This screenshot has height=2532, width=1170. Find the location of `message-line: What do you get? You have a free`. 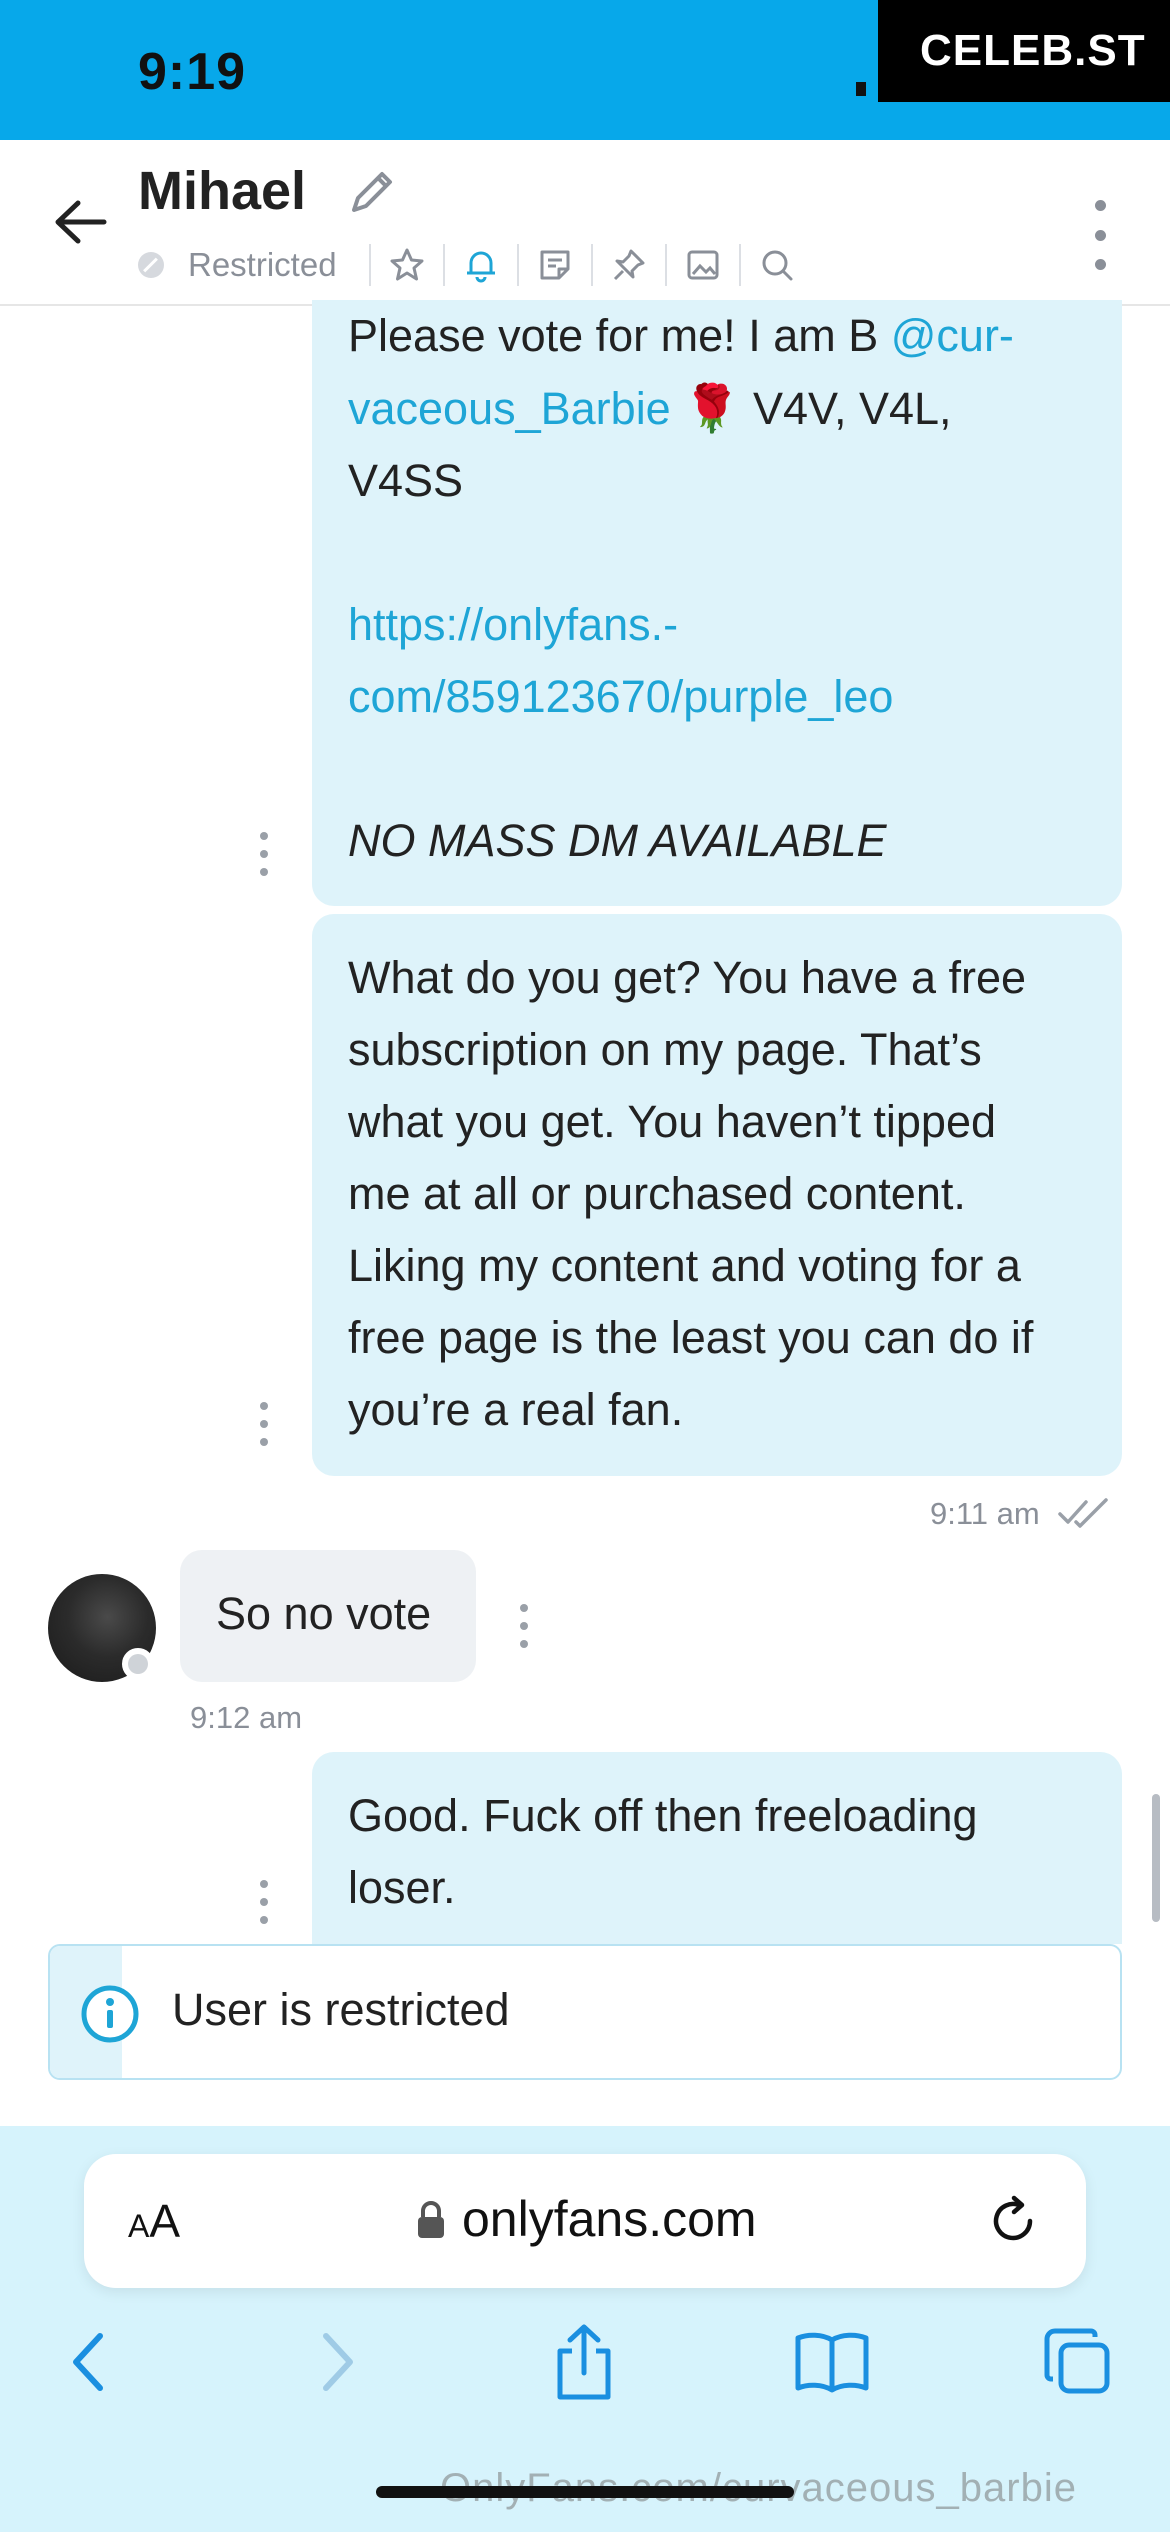

message-line: What do you get? You have a free is located at coordinates (687, 977).